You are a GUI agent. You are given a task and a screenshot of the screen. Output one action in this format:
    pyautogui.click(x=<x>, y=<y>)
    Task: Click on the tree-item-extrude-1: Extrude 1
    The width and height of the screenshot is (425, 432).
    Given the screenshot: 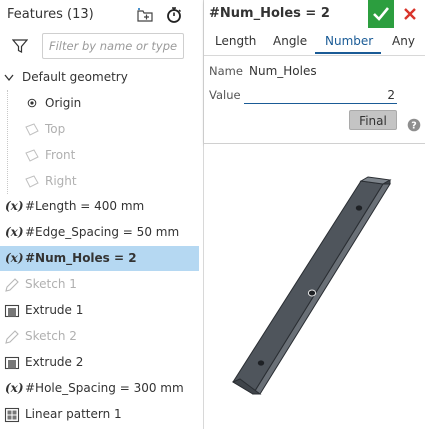 What is the action you would take?
    pyautogui.click(x=99, y=310)
    